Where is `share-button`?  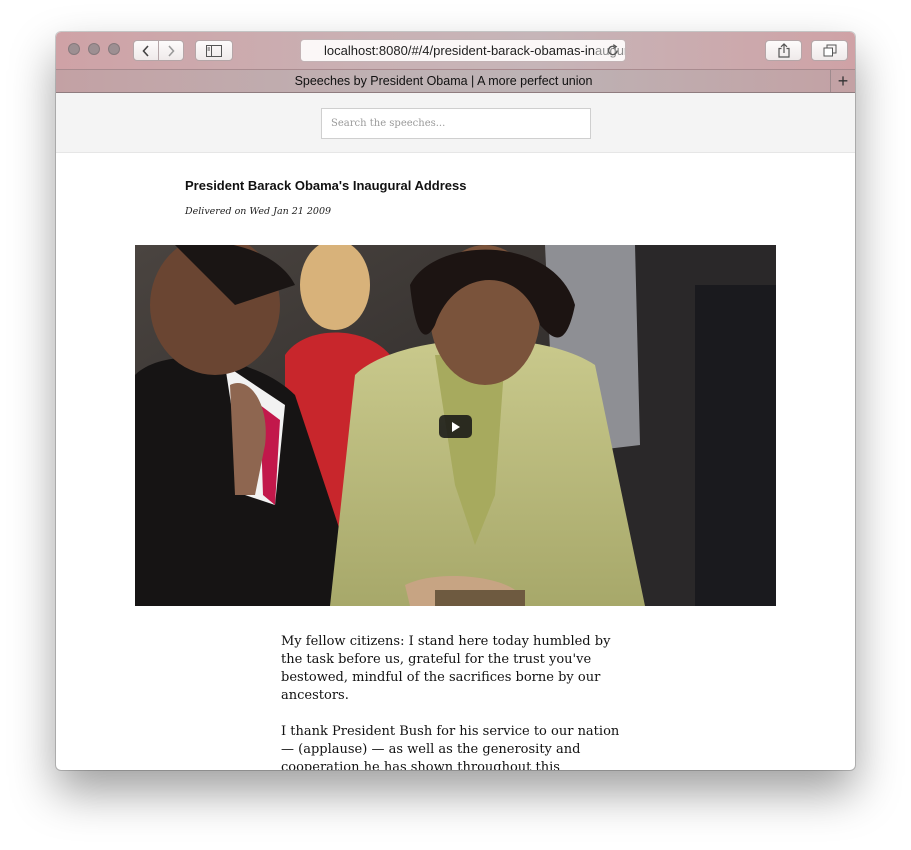
share-button is located at coordinates (783, 50).